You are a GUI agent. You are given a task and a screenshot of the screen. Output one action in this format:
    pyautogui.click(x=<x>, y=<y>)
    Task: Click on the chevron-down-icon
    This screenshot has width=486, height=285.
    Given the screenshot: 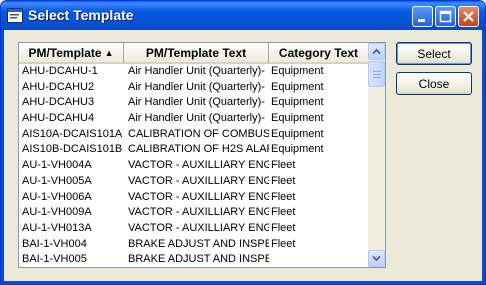 What is the action you would take?
    pyautogui.click(x=376, y=258)
    